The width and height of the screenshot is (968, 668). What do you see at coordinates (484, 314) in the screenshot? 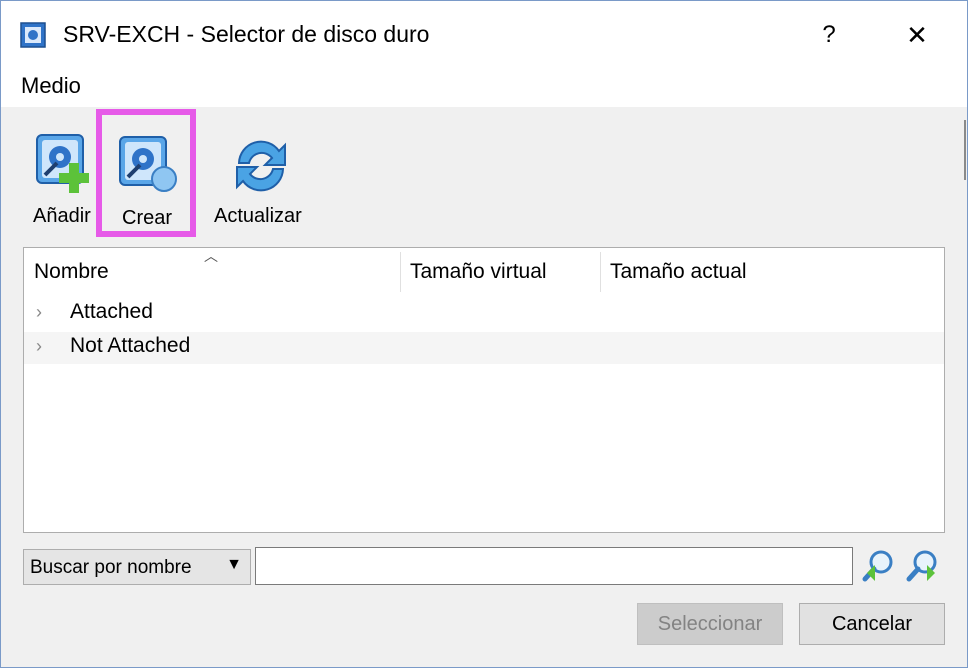
I see `tree-row-attached: › Attached` at bounding box center [484, 314].